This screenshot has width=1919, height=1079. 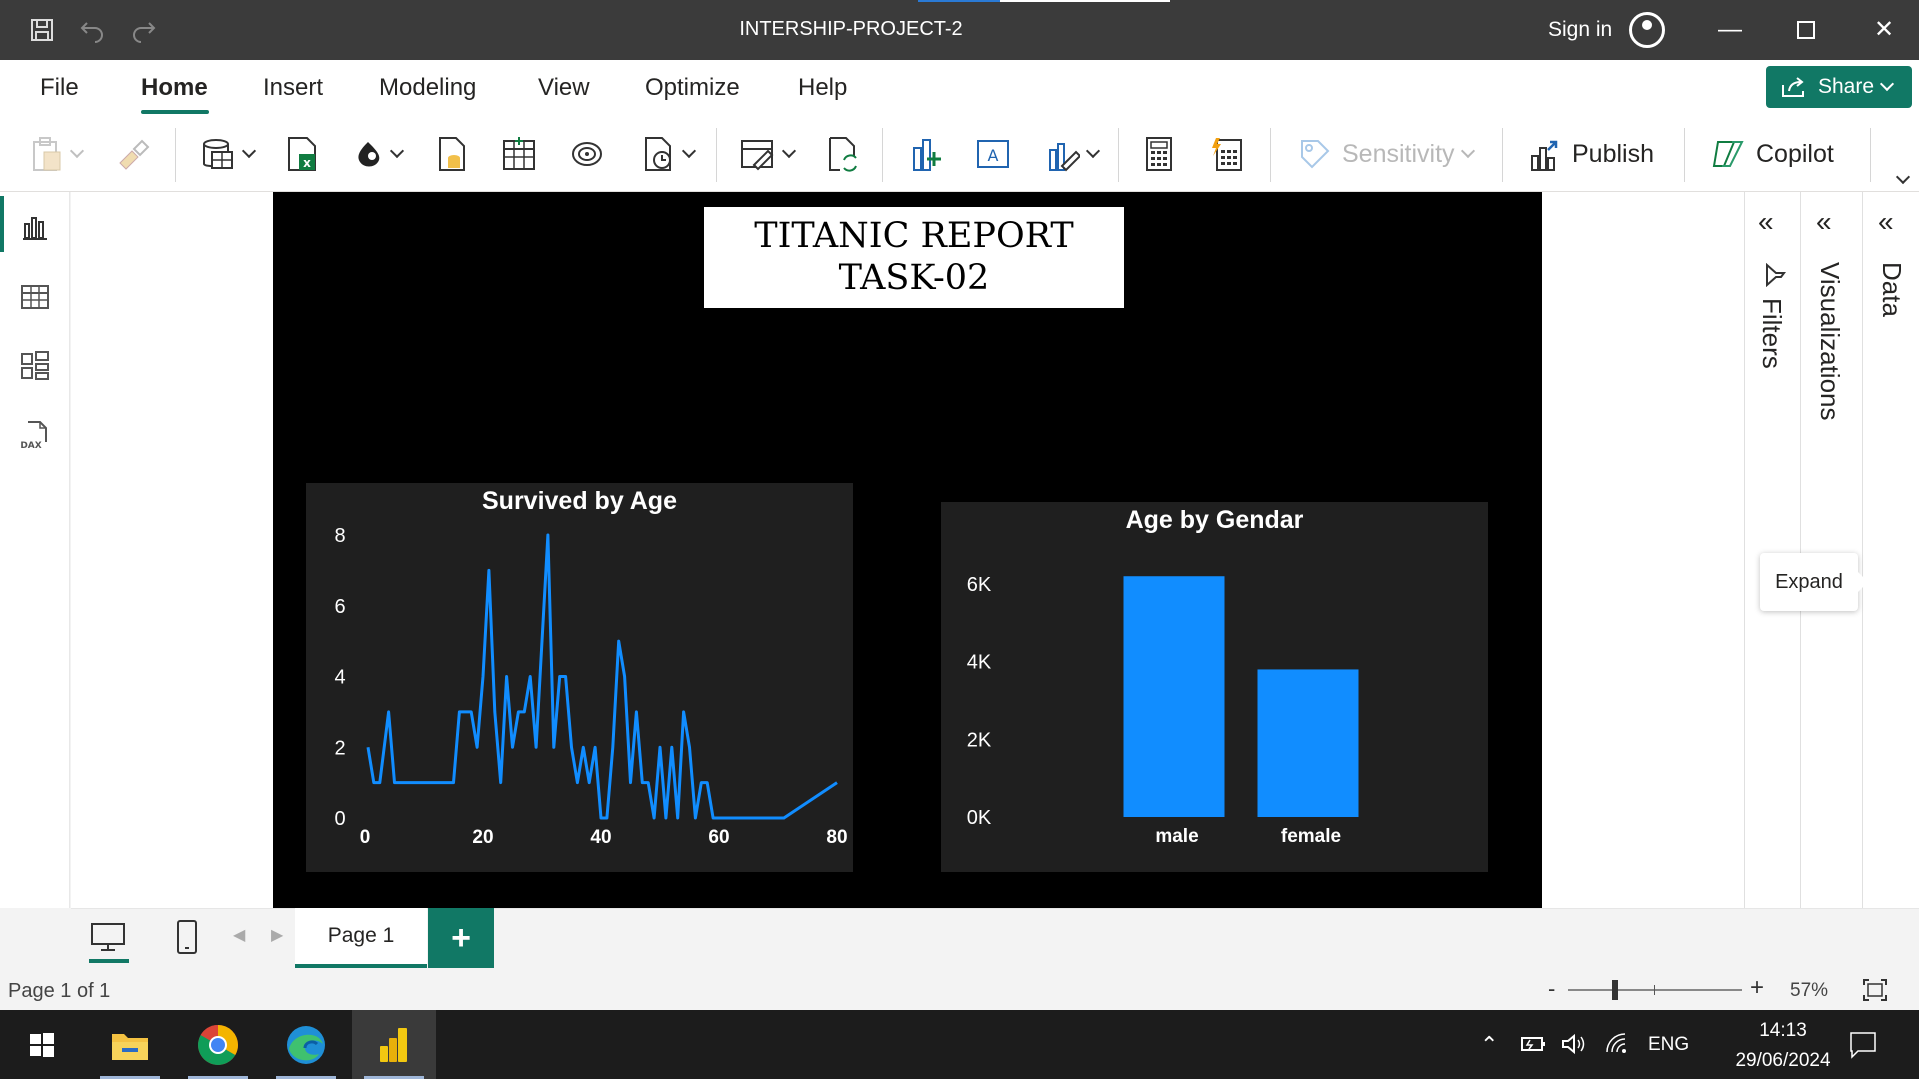 I want to click on transform-data-button, so click(x=768, y=154).